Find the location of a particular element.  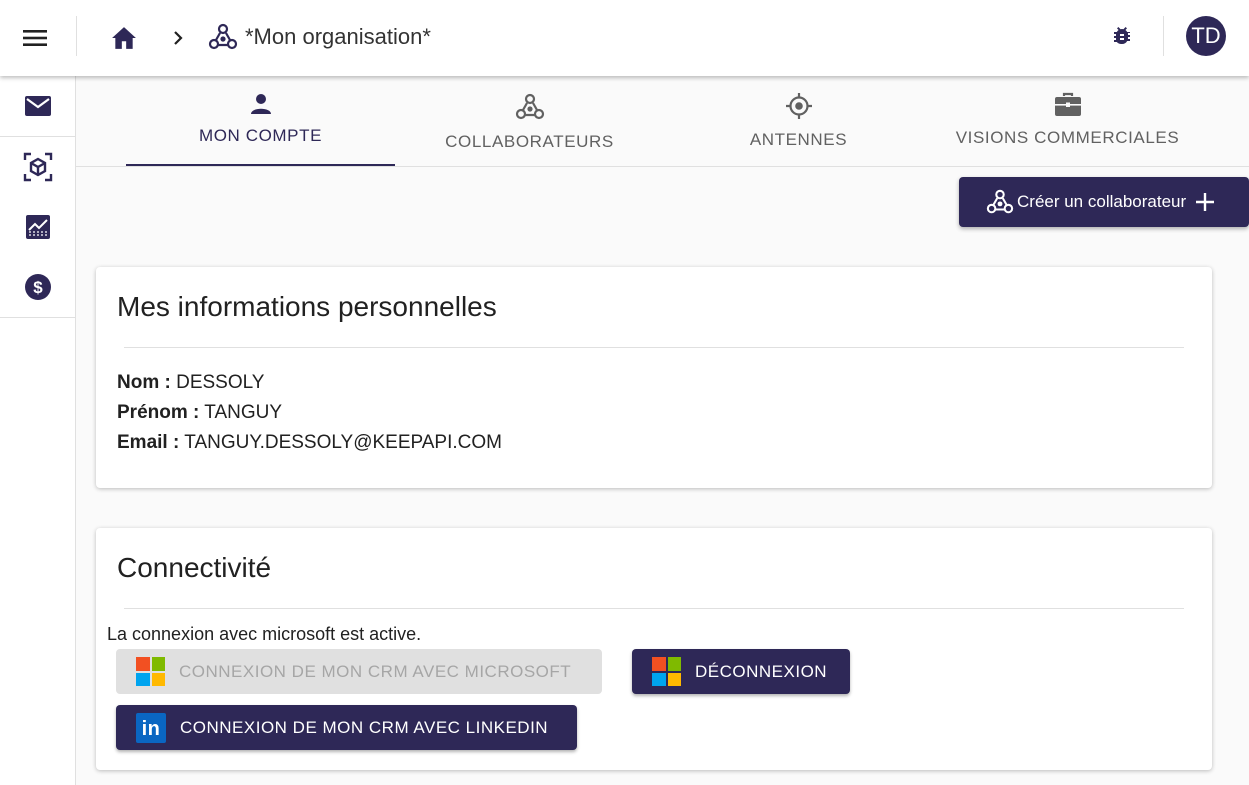

tab-visions-commerciales: VISIONS COMMERCIALES is located at coordinates (1067, 121).